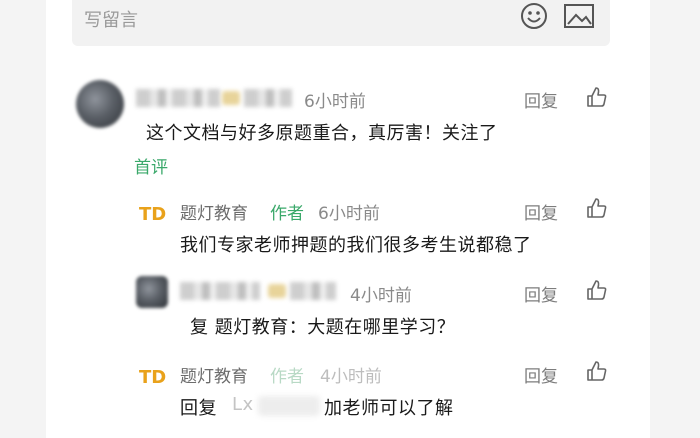 The height and width of the screenshot is (438, 700). I want to click on reply-user-name-blurred, so click(220, 291).